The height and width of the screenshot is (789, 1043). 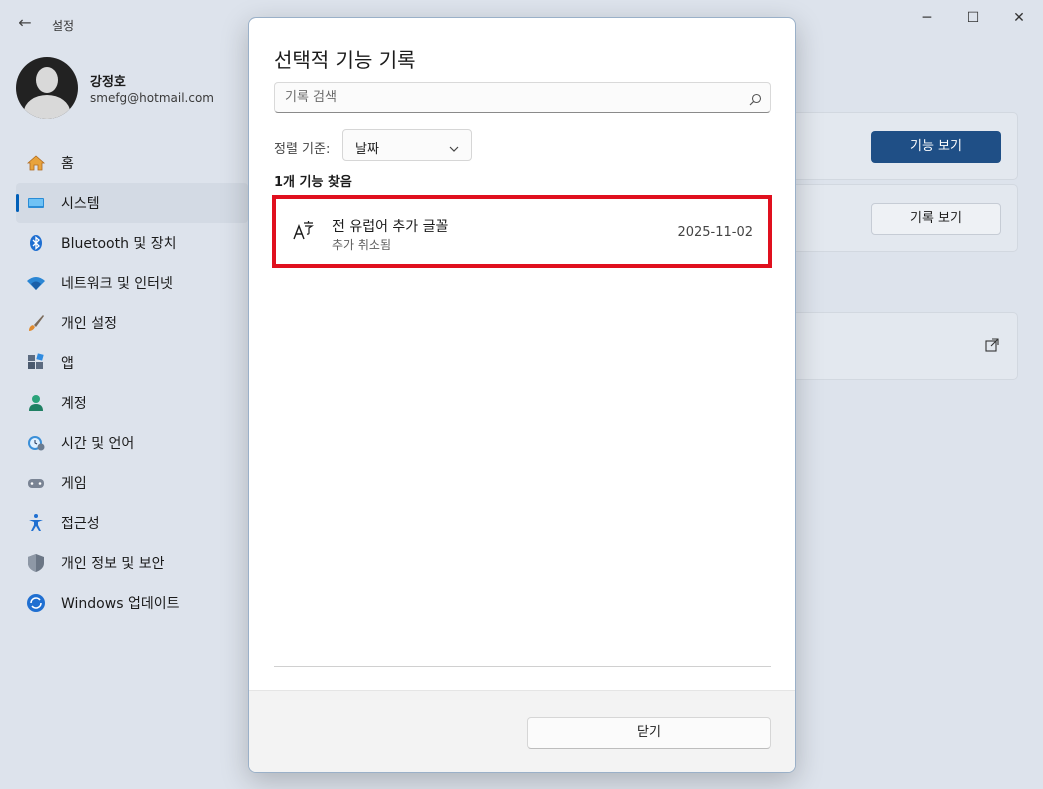 What do you see at coordinates (36, 323) in the screenshot?
I see `brush-icon` at bounding box center [36, 323].